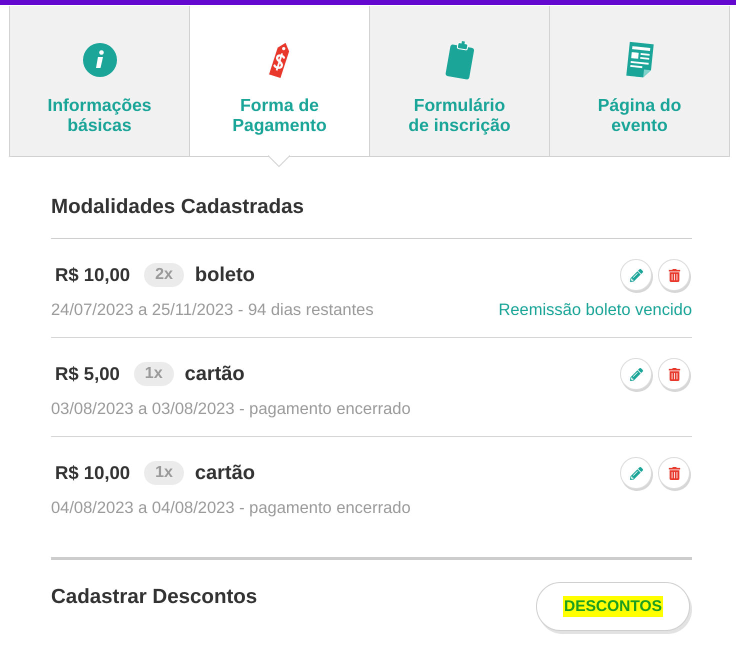 This screenshot has width=736, height=646. I want to click on discounts-button: DESCONTOS, so click(613, 606).